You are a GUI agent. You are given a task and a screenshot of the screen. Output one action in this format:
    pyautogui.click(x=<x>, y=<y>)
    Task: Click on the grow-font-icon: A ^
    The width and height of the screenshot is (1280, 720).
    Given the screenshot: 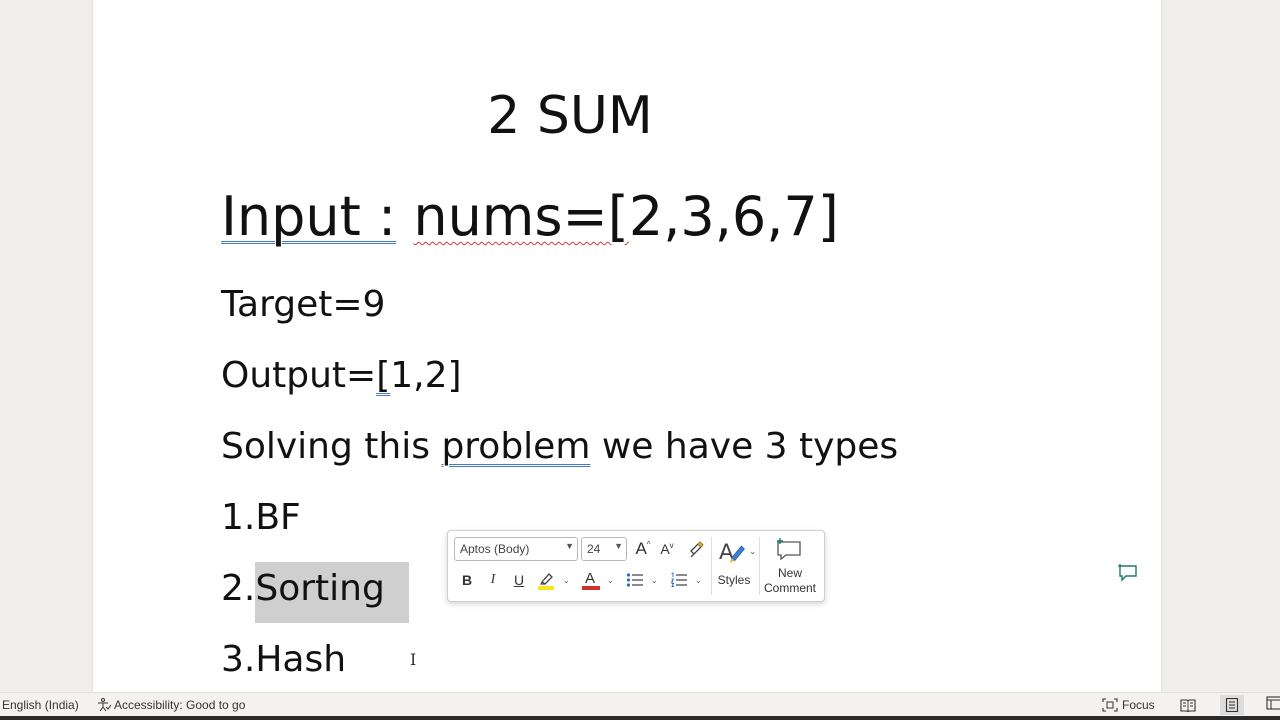 What is the action you would take?
    pyautogui.click(x=643, y=549)
    